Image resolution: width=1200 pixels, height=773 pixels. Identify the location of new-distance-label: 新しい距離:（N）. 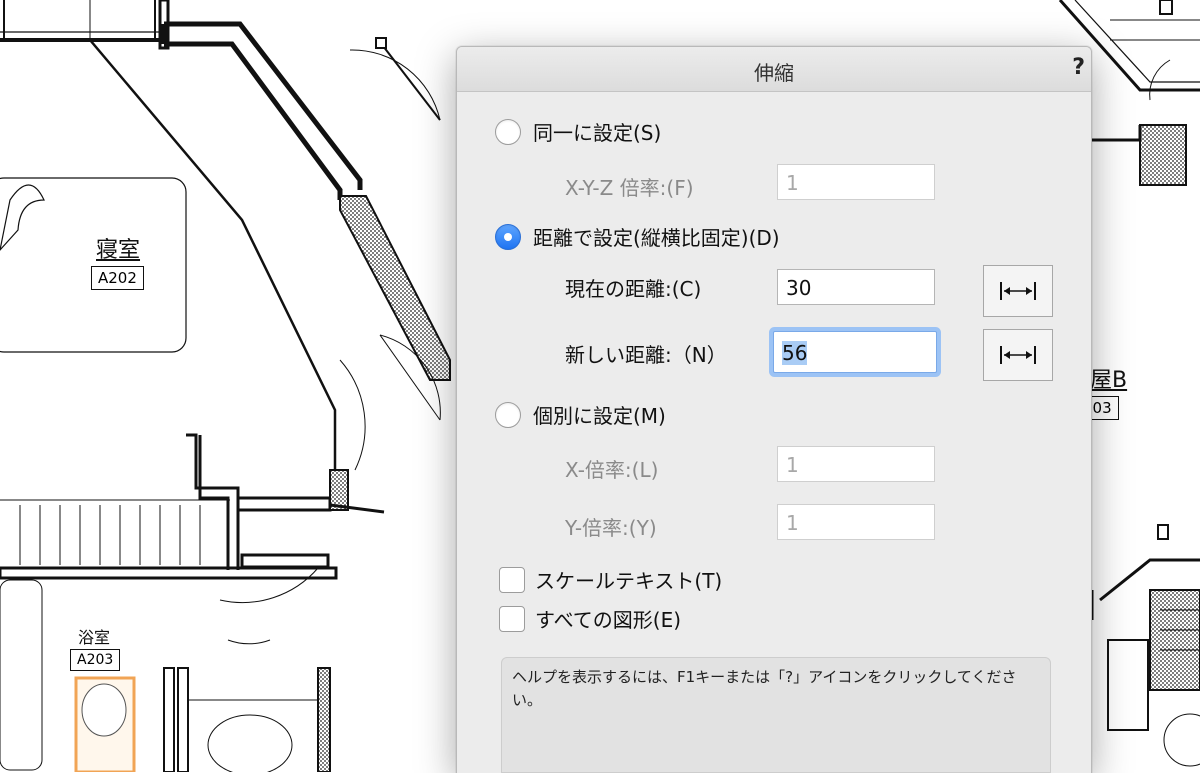
(646, 355).